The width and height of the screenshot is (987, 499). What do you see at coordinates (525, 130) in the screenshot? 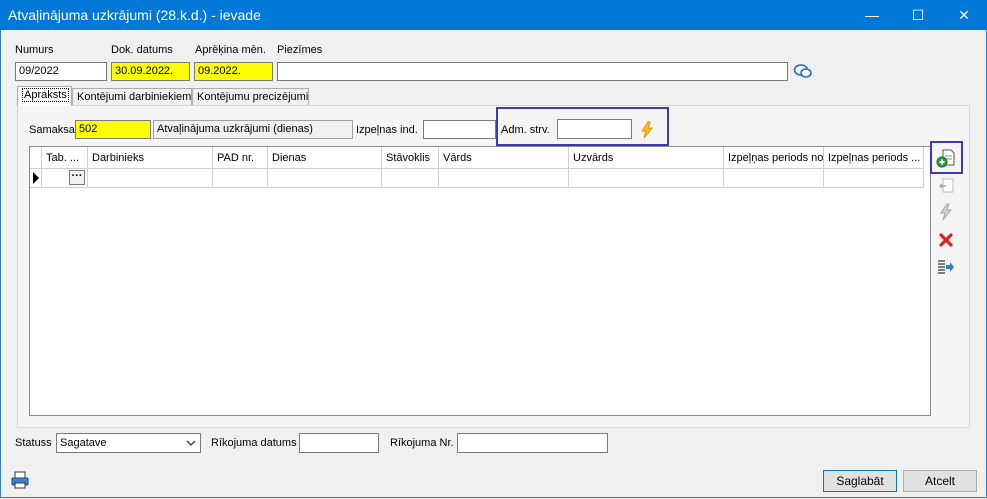
I see `adm-strv-label: Adm. strv.` at bounding box center [525, 130].